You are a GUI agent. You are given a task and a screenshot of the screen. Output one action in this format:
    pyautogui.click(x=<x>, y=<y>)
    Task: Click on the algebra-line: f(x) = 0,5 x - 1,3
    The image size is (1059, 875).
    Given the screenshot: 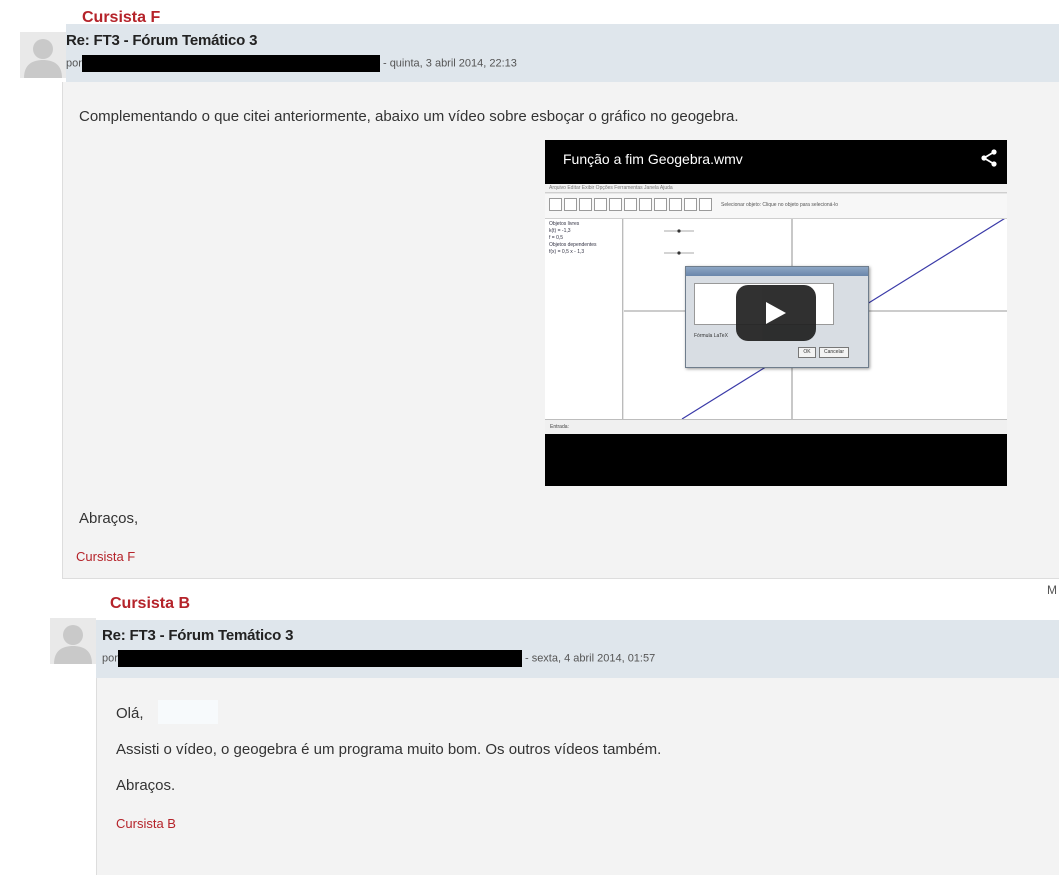 What is the action you would take?
    pyautogui.click(x=567, y=252)
    